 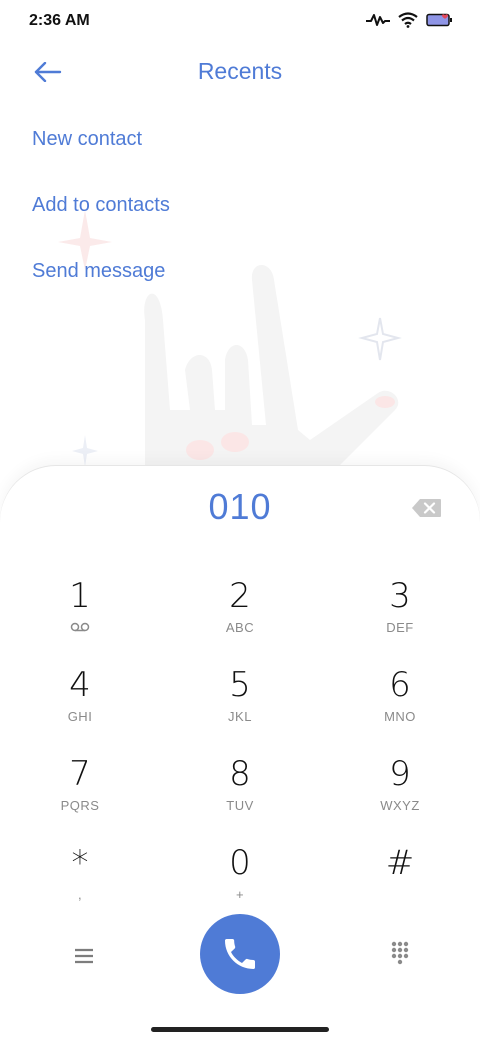 I want to click on page-title: Recents, so click(x=240, y=71).